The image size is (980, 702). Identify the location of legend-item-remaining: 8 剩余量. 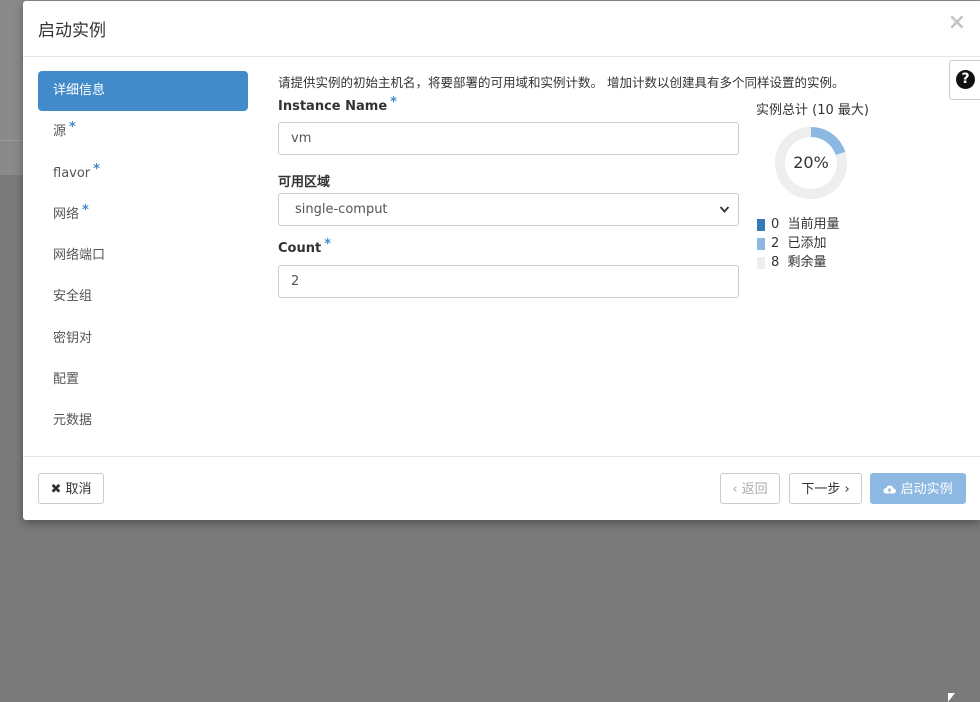
(798, 262).